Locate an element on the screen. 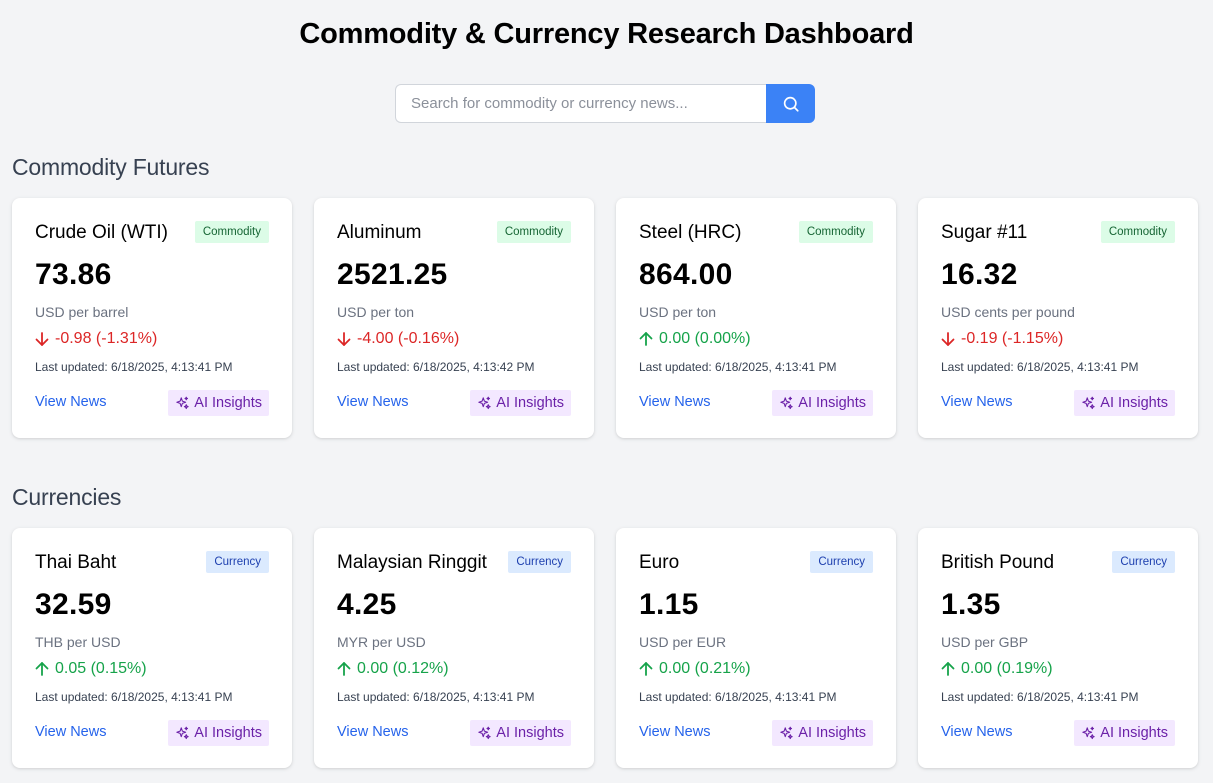 Image resolution: width=1213 pixels, height=783 pixels. price-change: -4.00 (-0.16%) is located at coordinates (398, 339).